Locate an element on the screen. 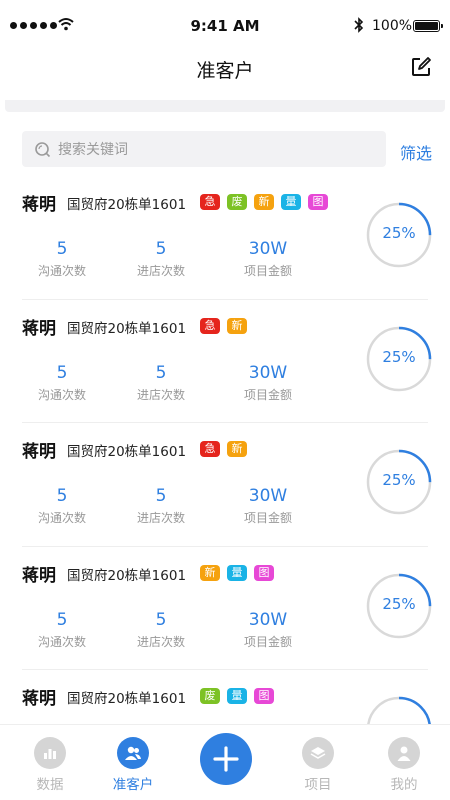 Image resolution: width=450 pixels, height=800 pixels. users-icon is located at coordinates (133, 753).